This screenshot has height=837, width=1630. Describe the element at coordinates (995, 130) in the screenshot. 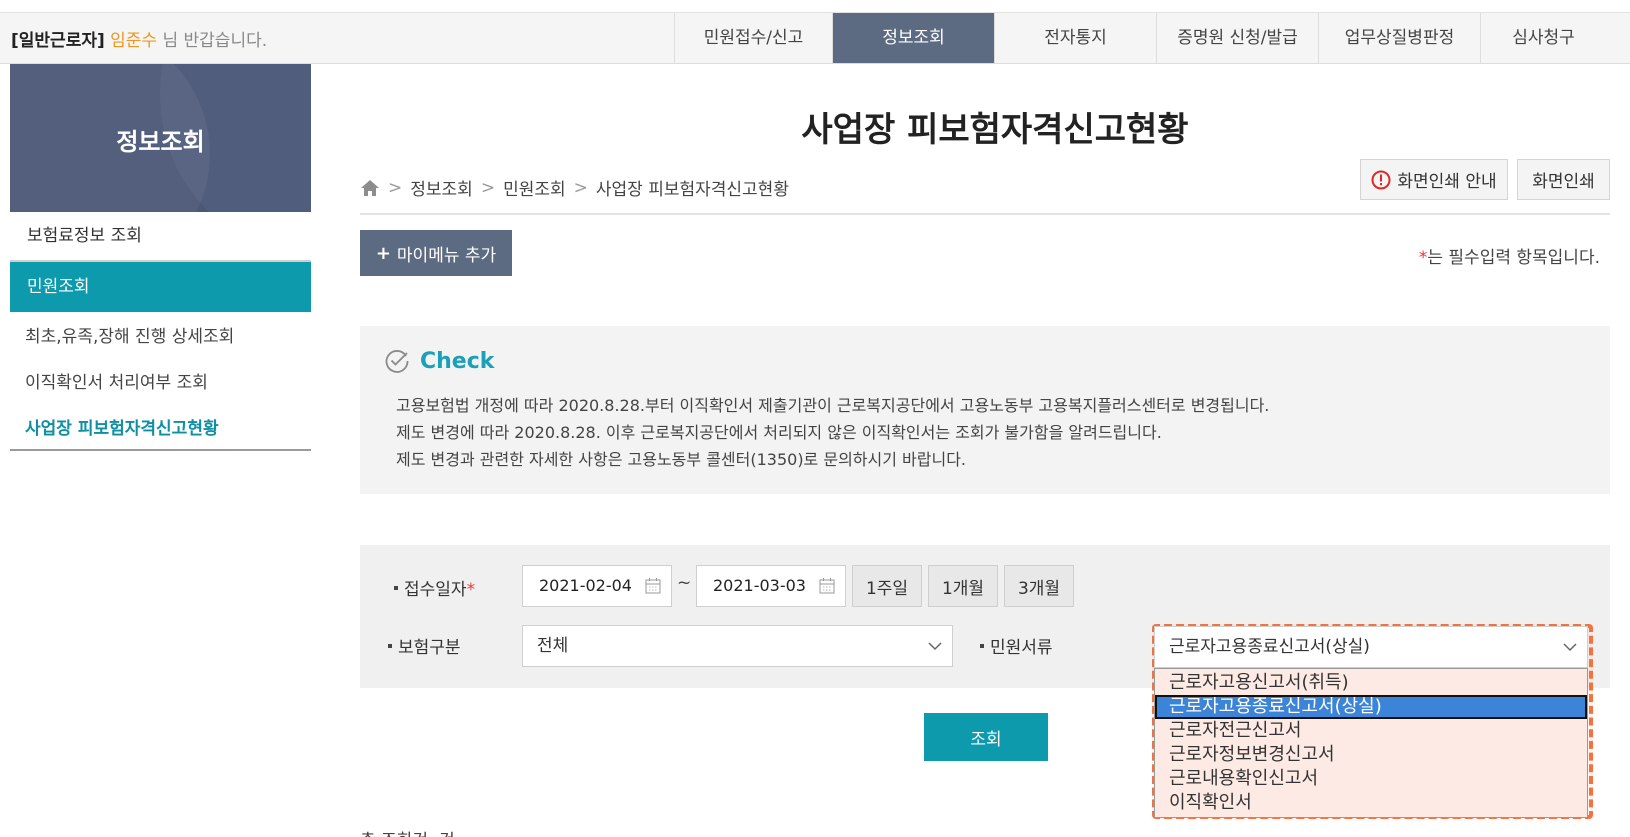

I see `page-title: 사업장 피보험자격신고현황` at that location.